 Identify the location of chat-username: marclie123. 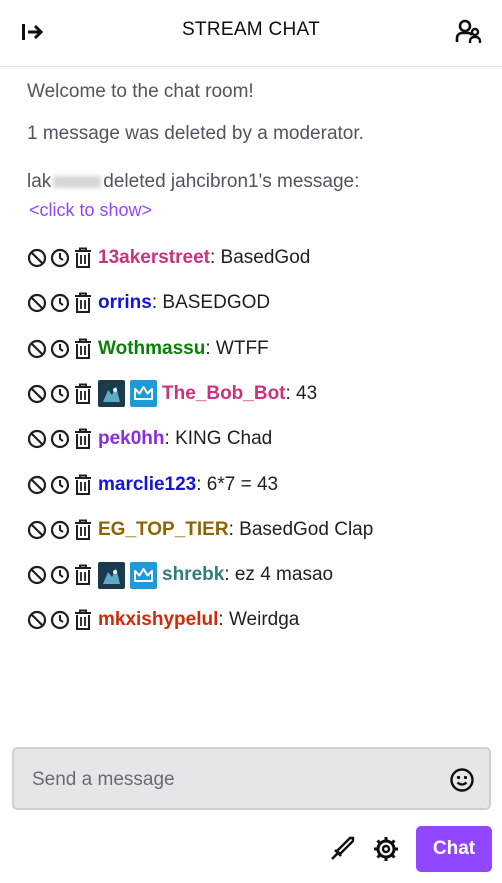
(147, 485).